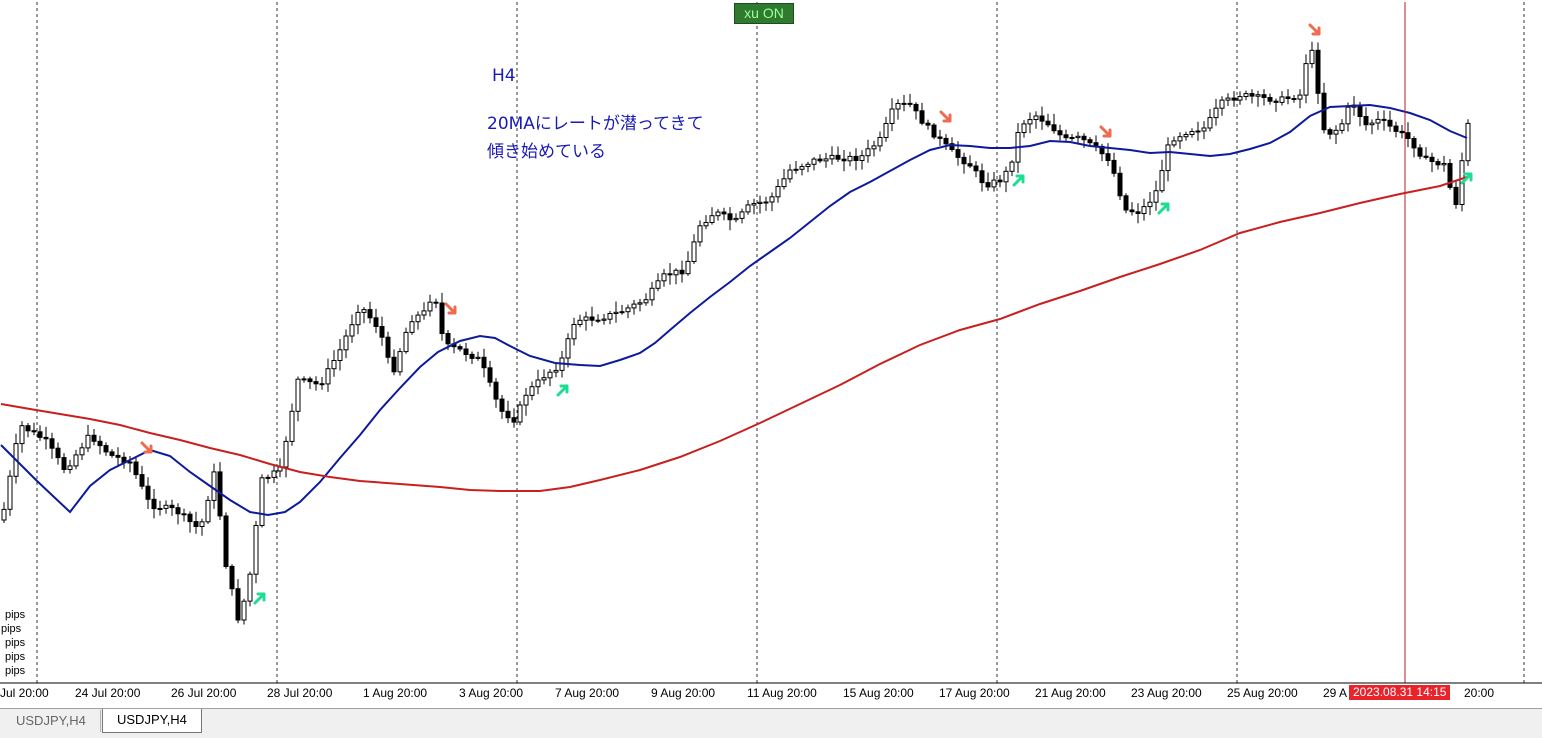 Image resolution: width=1542 pixels, height=738 pixels. I want to click on chart-tab-usdjpy-h4-active: USDJPY,H4, so click(152, 721).